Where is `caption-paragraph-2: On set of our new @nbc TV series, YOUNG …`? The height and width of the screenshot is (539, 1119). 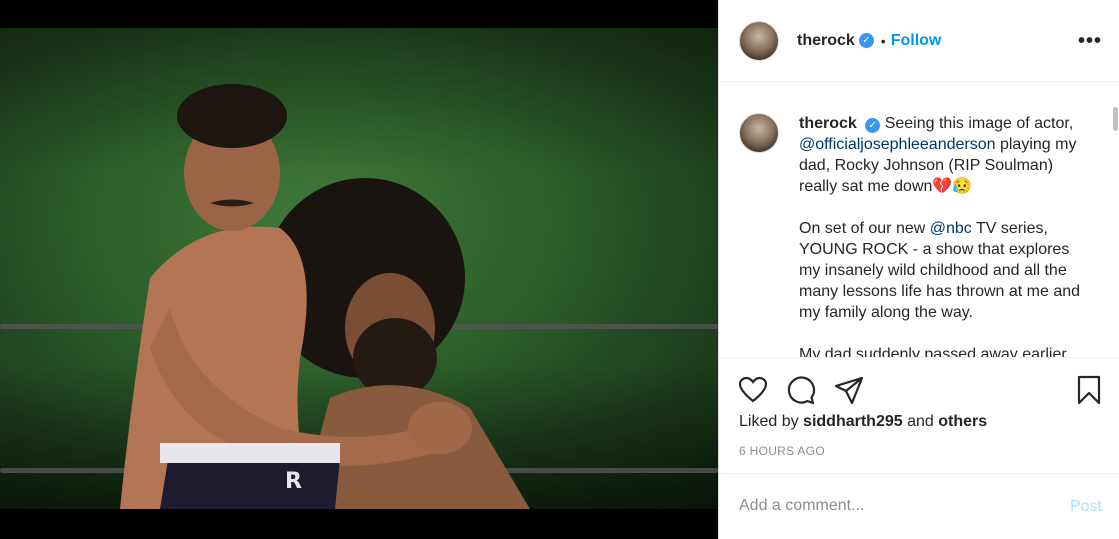 caption-paragraph-2: On set of our new @nbc TV series, YOUNG … is located at coordinates (944, 270).